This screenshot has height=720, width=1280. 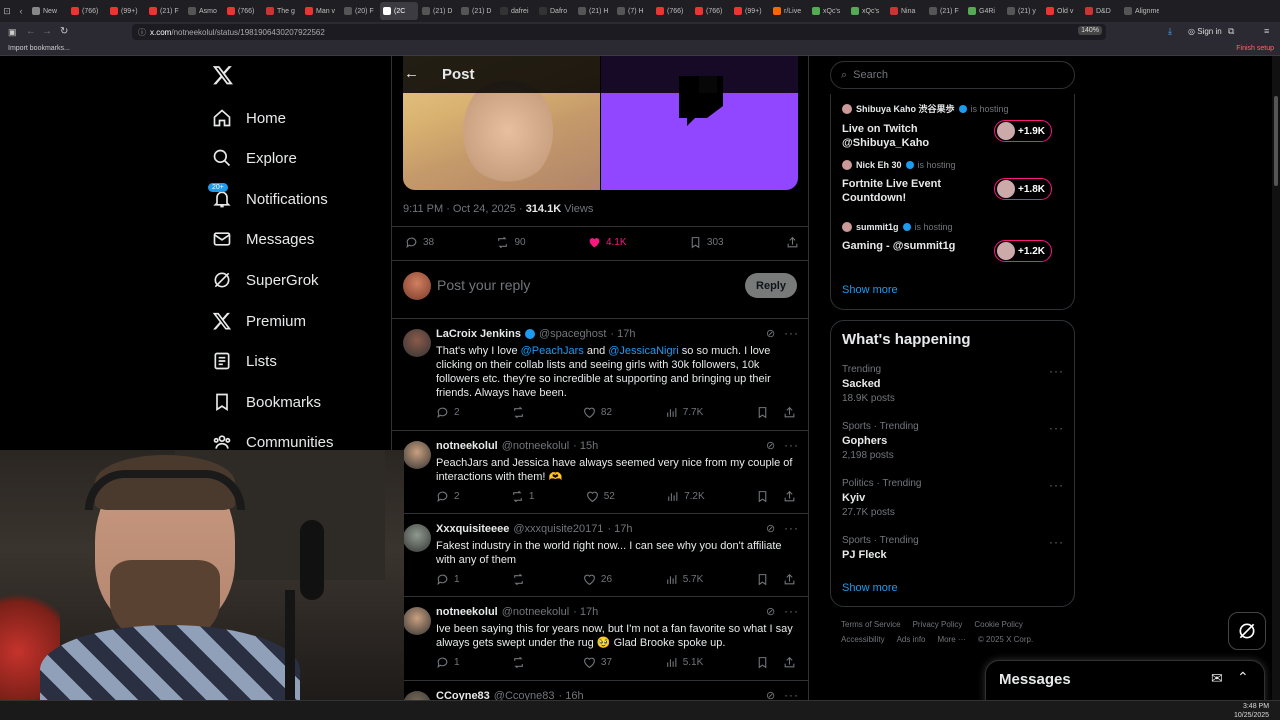 I want to click on listener-count-pill: +1.9K, so click(x=1023, y=131).